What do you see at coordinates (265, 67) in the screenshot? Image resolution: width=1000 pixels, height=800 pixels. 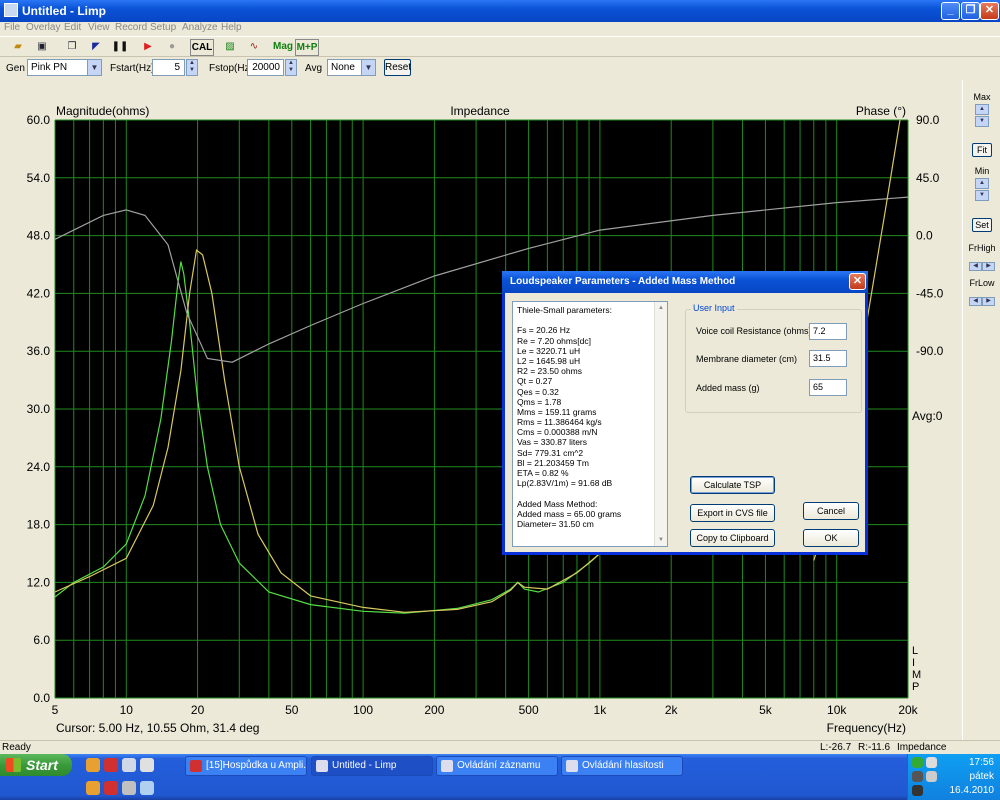 I see `fstop-input: 20000` at bounding box center [265, 67].